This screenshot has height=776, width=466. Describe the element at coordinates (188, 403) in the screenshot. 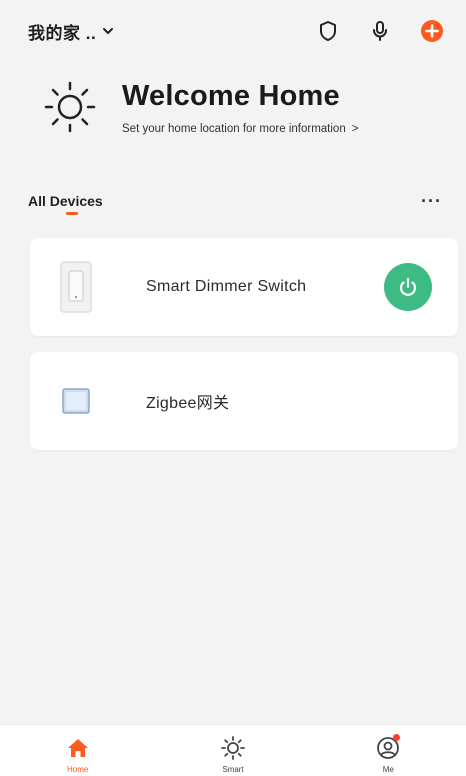

I see `device-name: Zigbee网关` at that location.